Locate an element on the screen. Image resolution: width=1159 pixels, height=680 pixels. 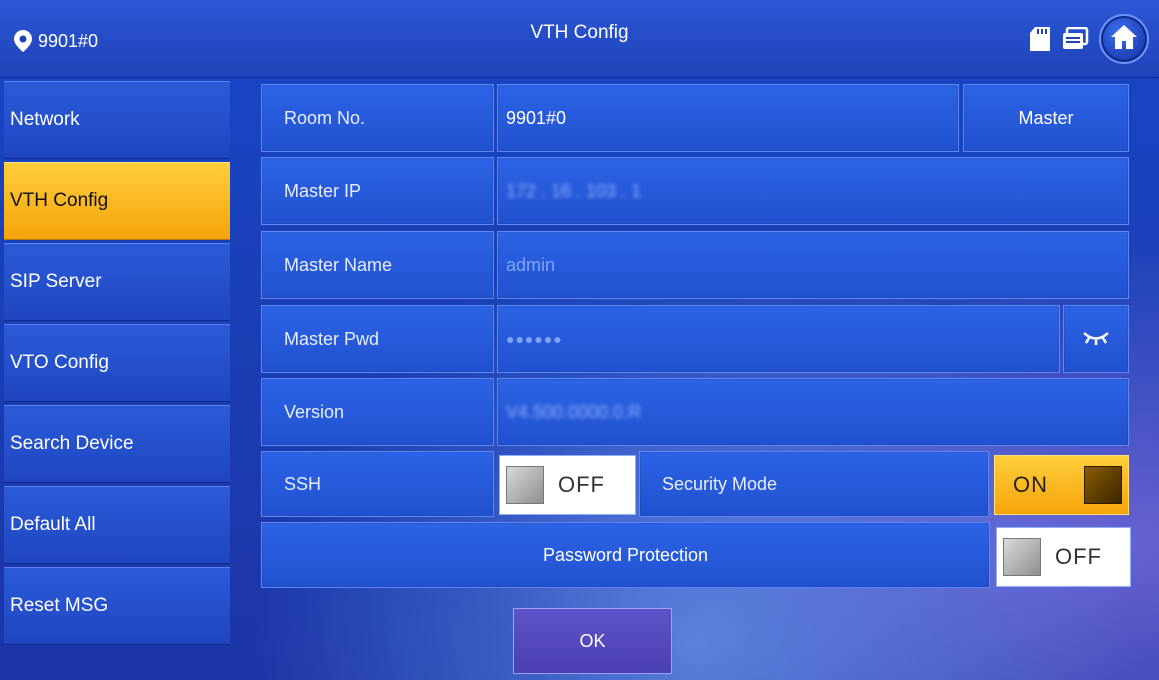
master-pwd-field: ●●●●●● is located at coordinates (778, 339).